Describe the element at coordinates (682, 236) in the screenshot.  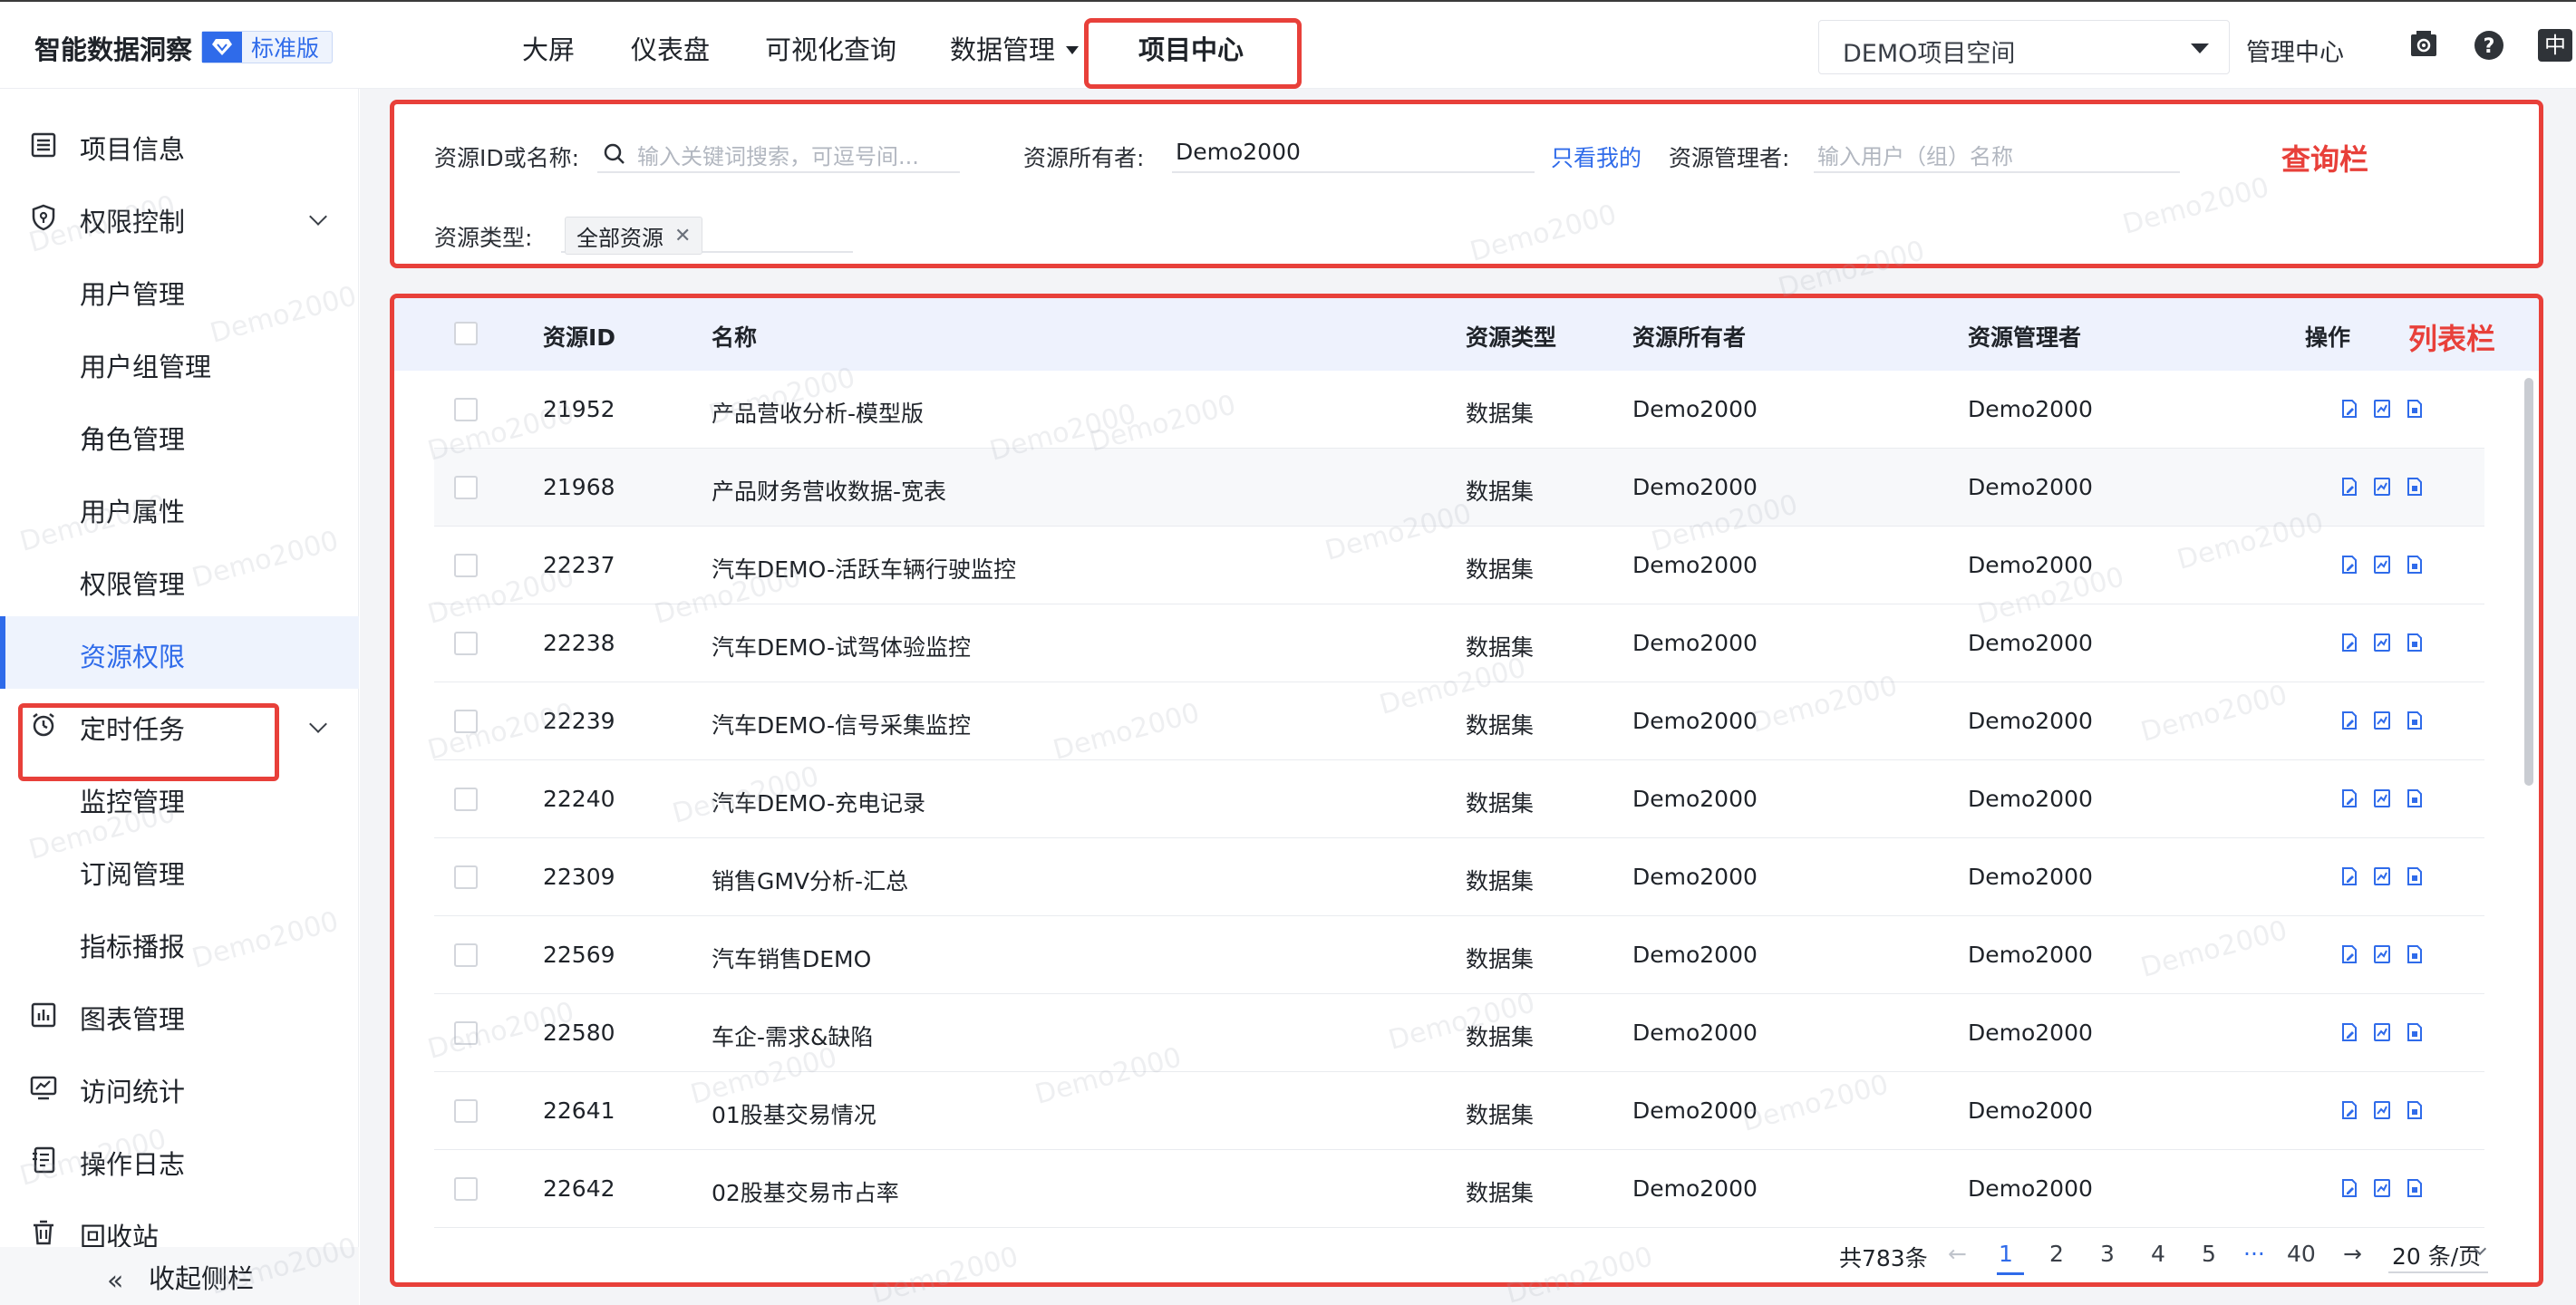
I see `close-icon: ✕` at that location.